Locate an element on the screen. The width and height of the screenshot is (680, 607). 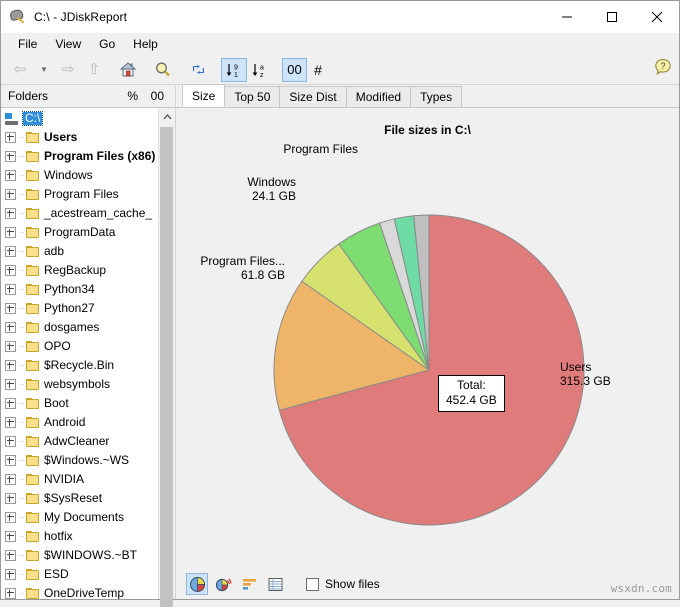
menu-help: Help is located at coordinates (145, 44).